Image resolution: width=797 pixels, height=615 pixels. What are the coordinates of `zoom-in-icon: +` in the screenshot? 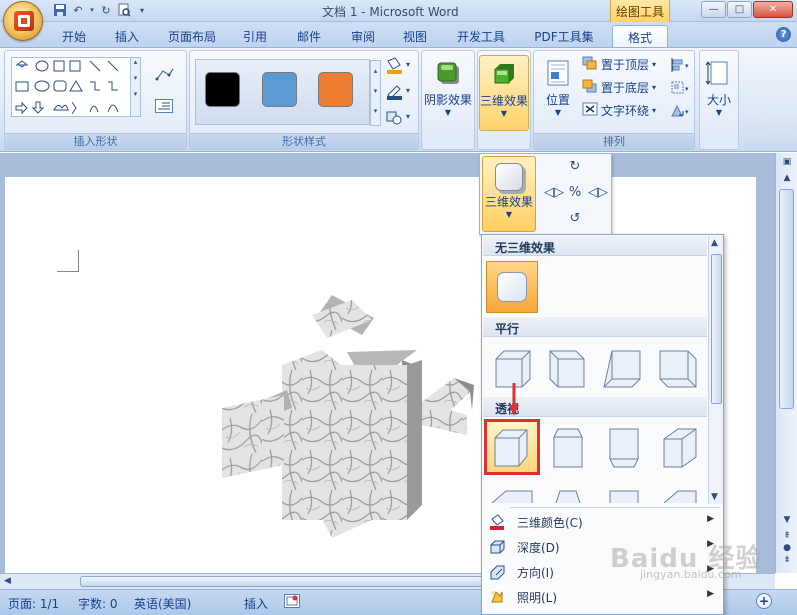 It's located at (764, 601).